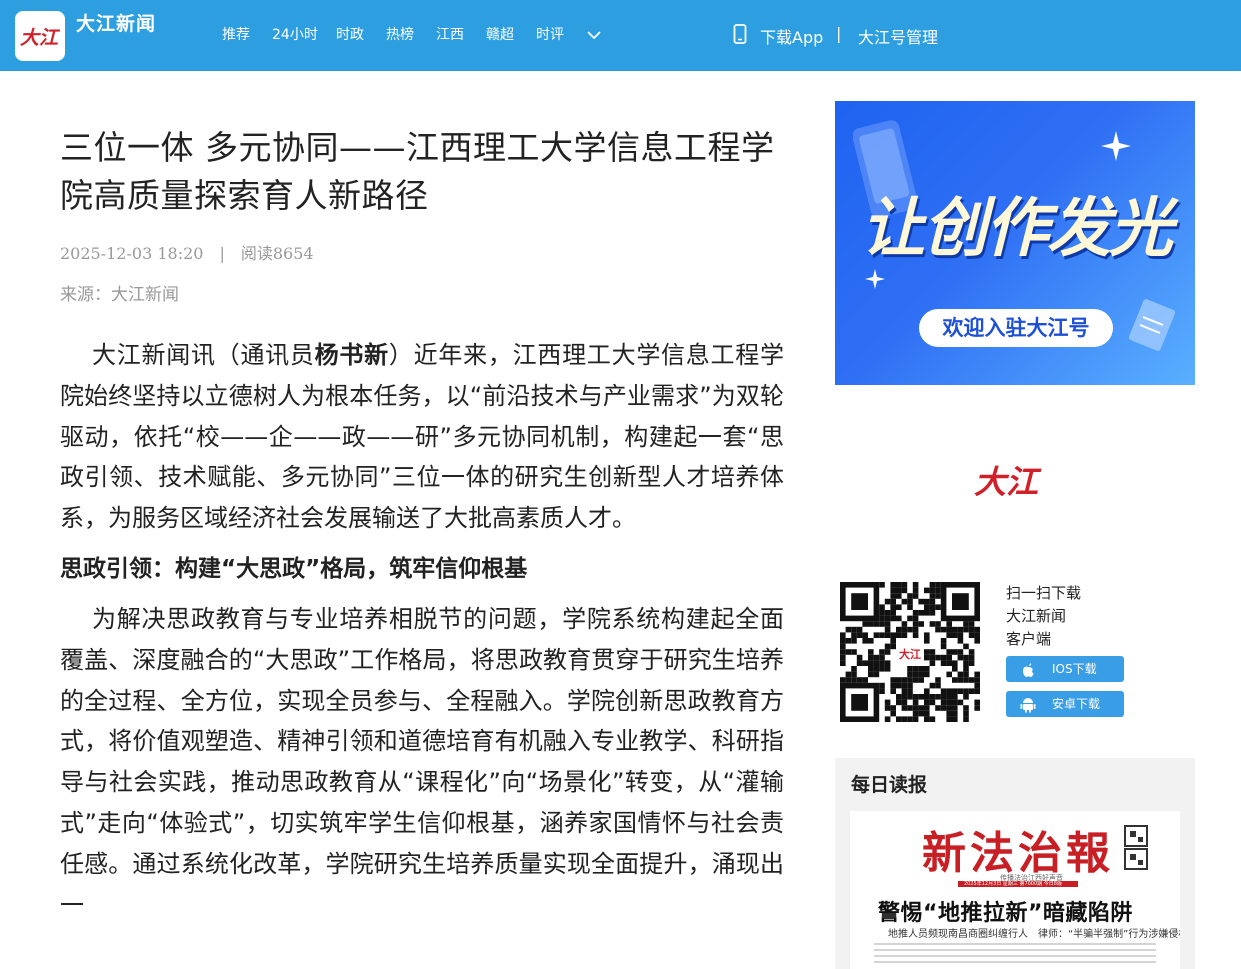 The image size is (1241, 969). Describe the element at coordinates (1034, 934) in the screenshot. I see `newspaper-deck: 地推人员频现南昌商圈纠缠行人 律师：“半骗半强制”行为涉嫌侵权` at that location.